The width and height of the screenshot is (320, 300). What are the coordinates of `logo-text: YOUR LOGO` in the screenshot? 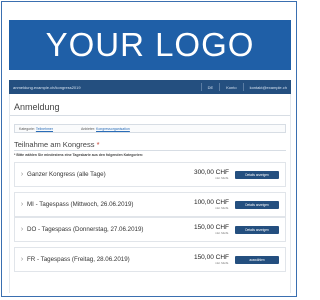 It's located at (150, 44).